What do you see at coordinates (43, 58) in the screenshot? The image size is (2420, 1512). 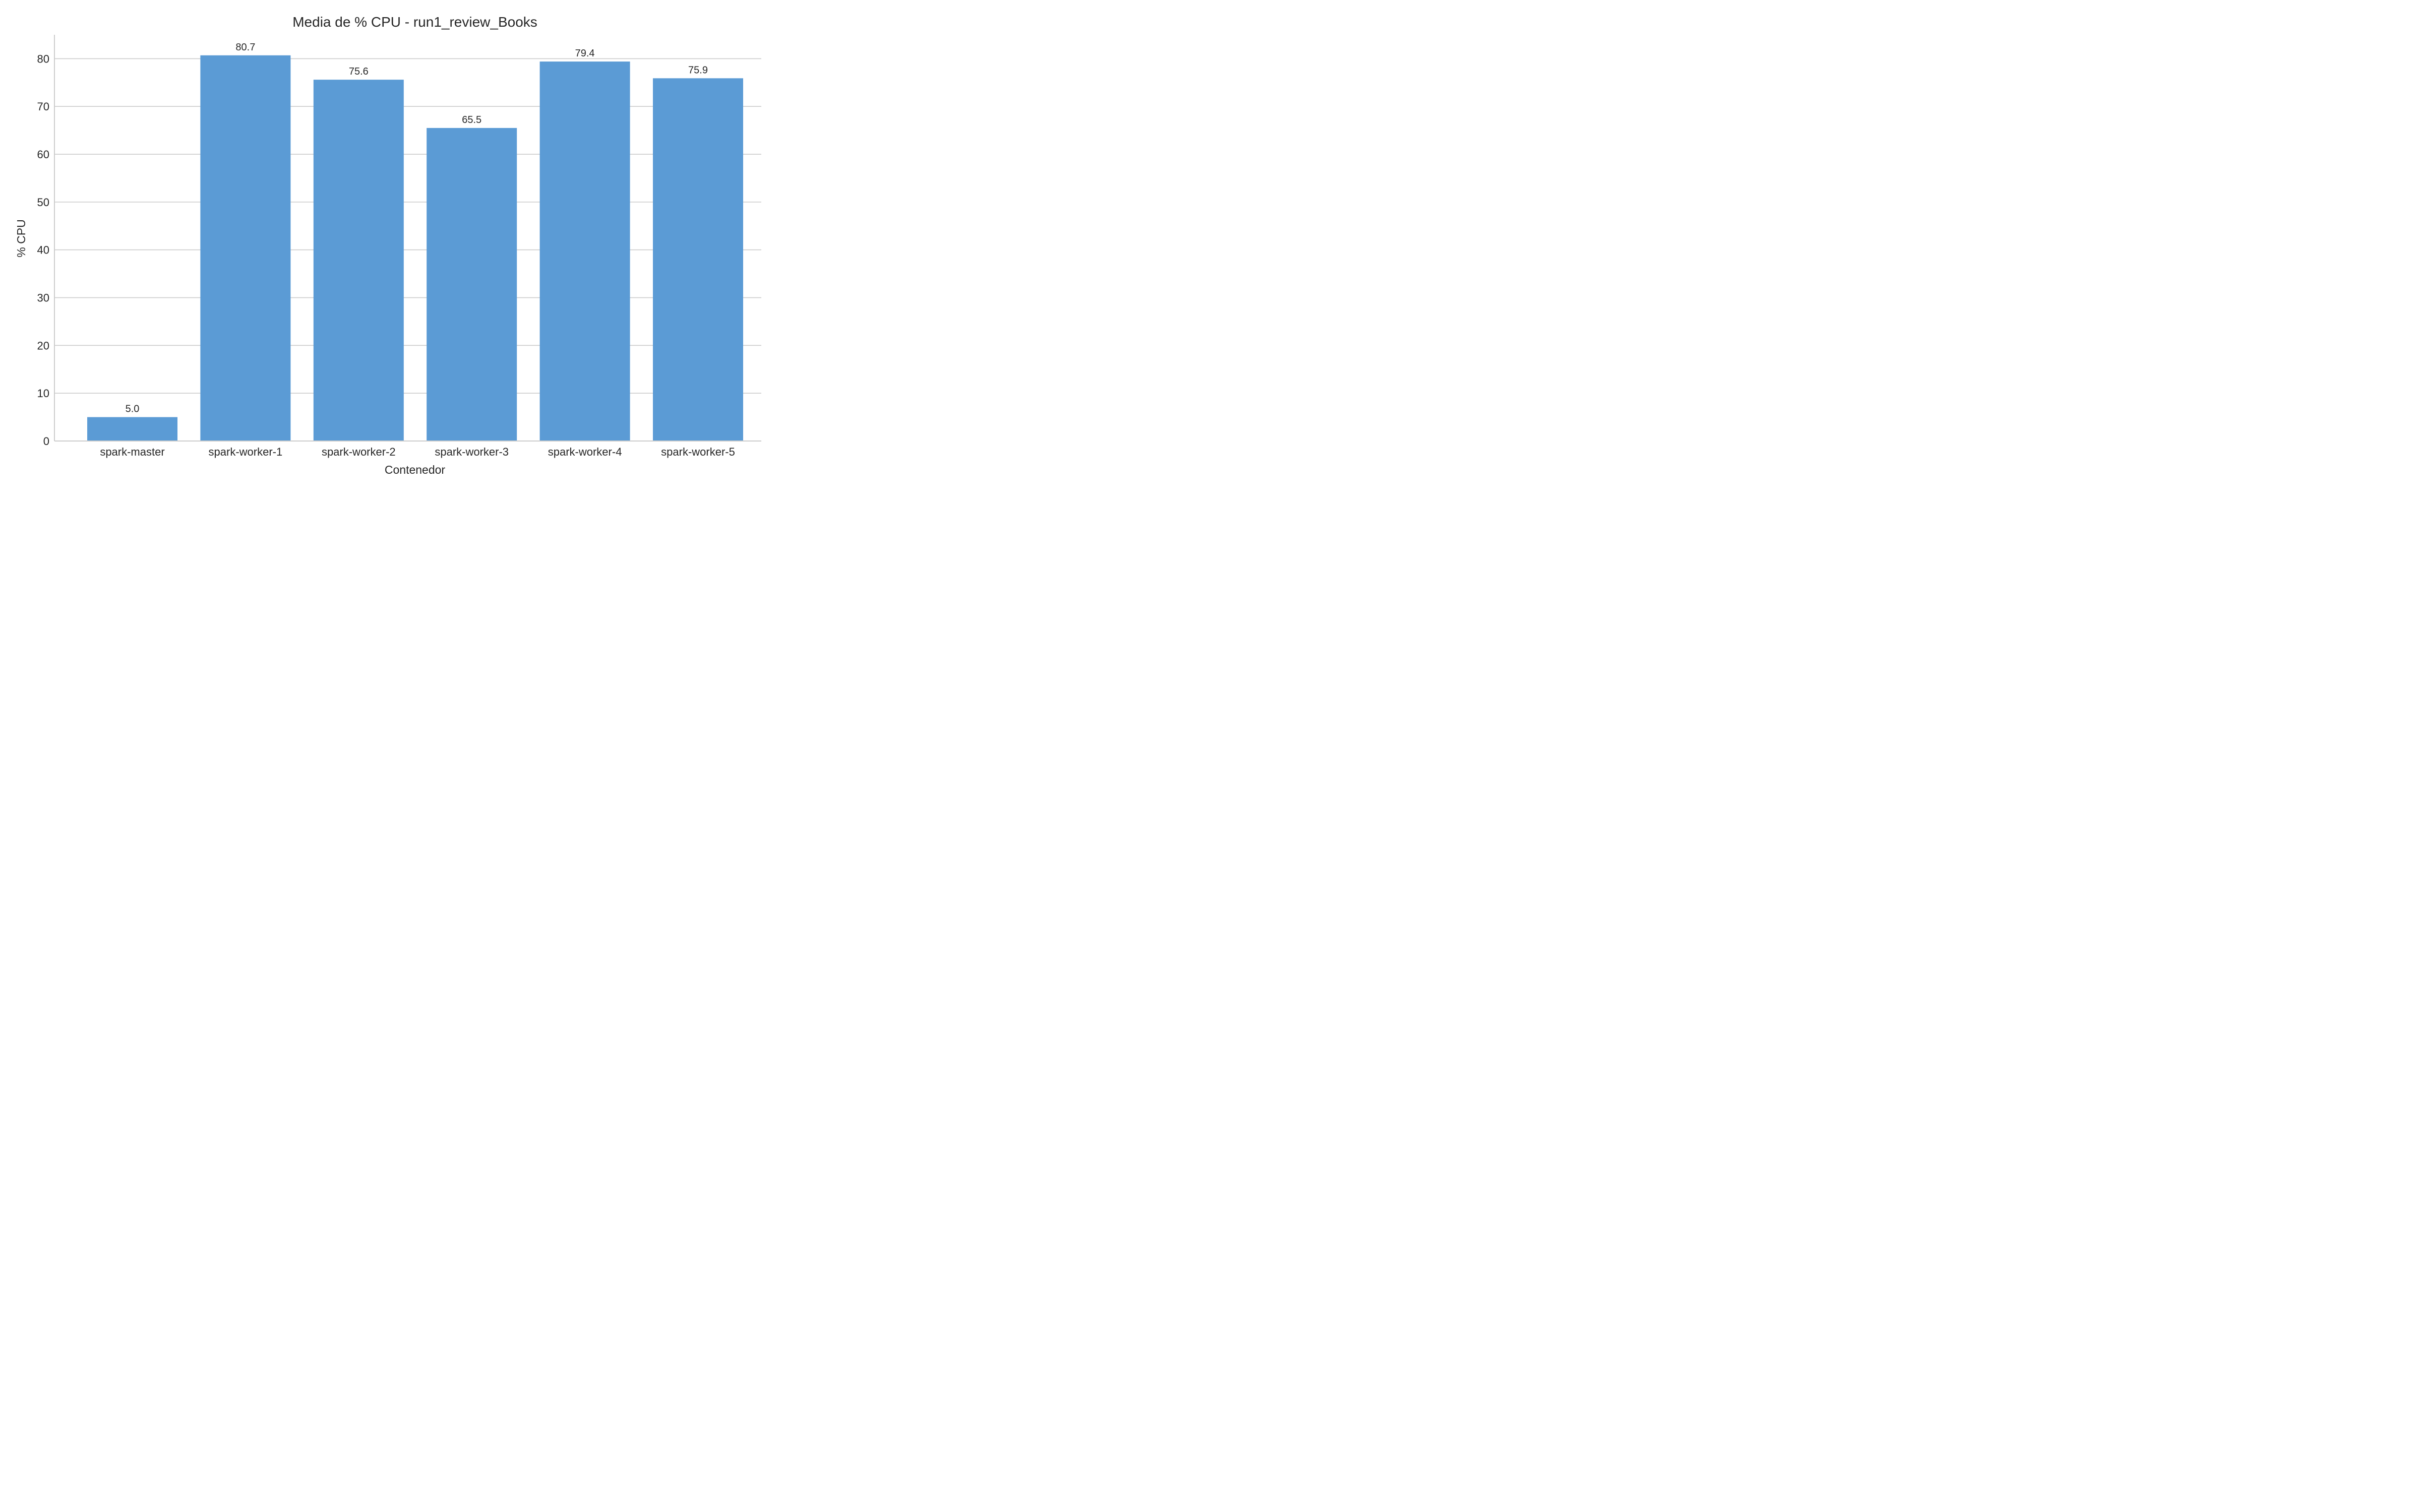 I see `y-tick-label: 80` at bounding box center [43, 58].